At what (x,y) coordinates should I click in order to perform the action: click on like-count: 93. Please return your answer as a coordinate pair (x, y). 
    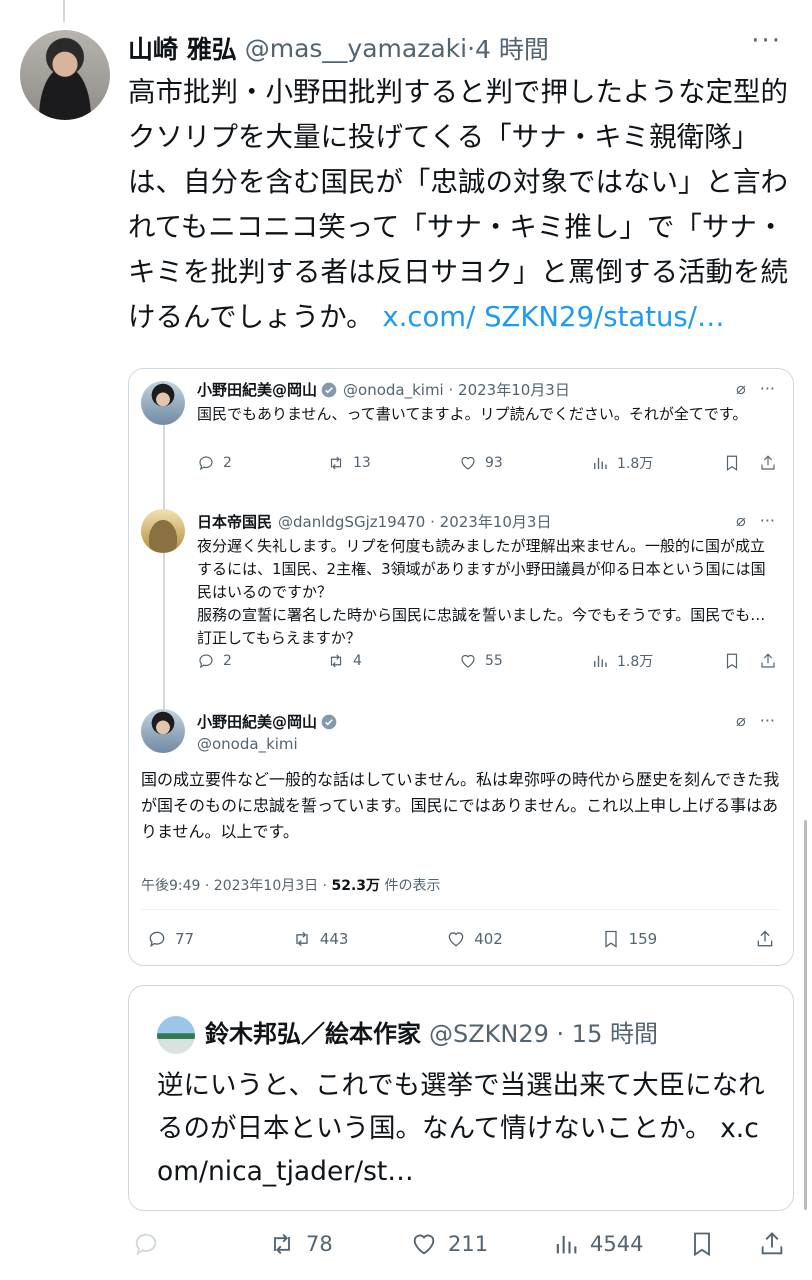
    Looking at the image, I should click on (494, 463).